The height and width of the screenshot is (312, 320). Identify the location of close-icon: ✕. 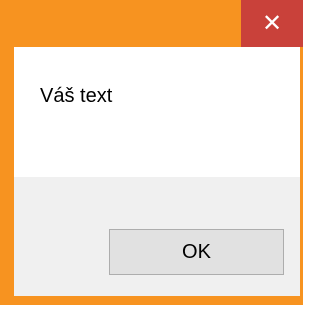
(272, 23).